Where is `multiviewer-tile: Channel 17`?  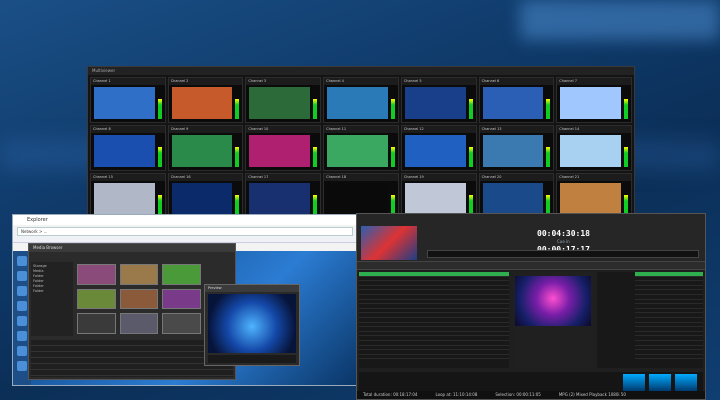 multiviewer-tile: Channel 17 is located at coordinates (283, 196).